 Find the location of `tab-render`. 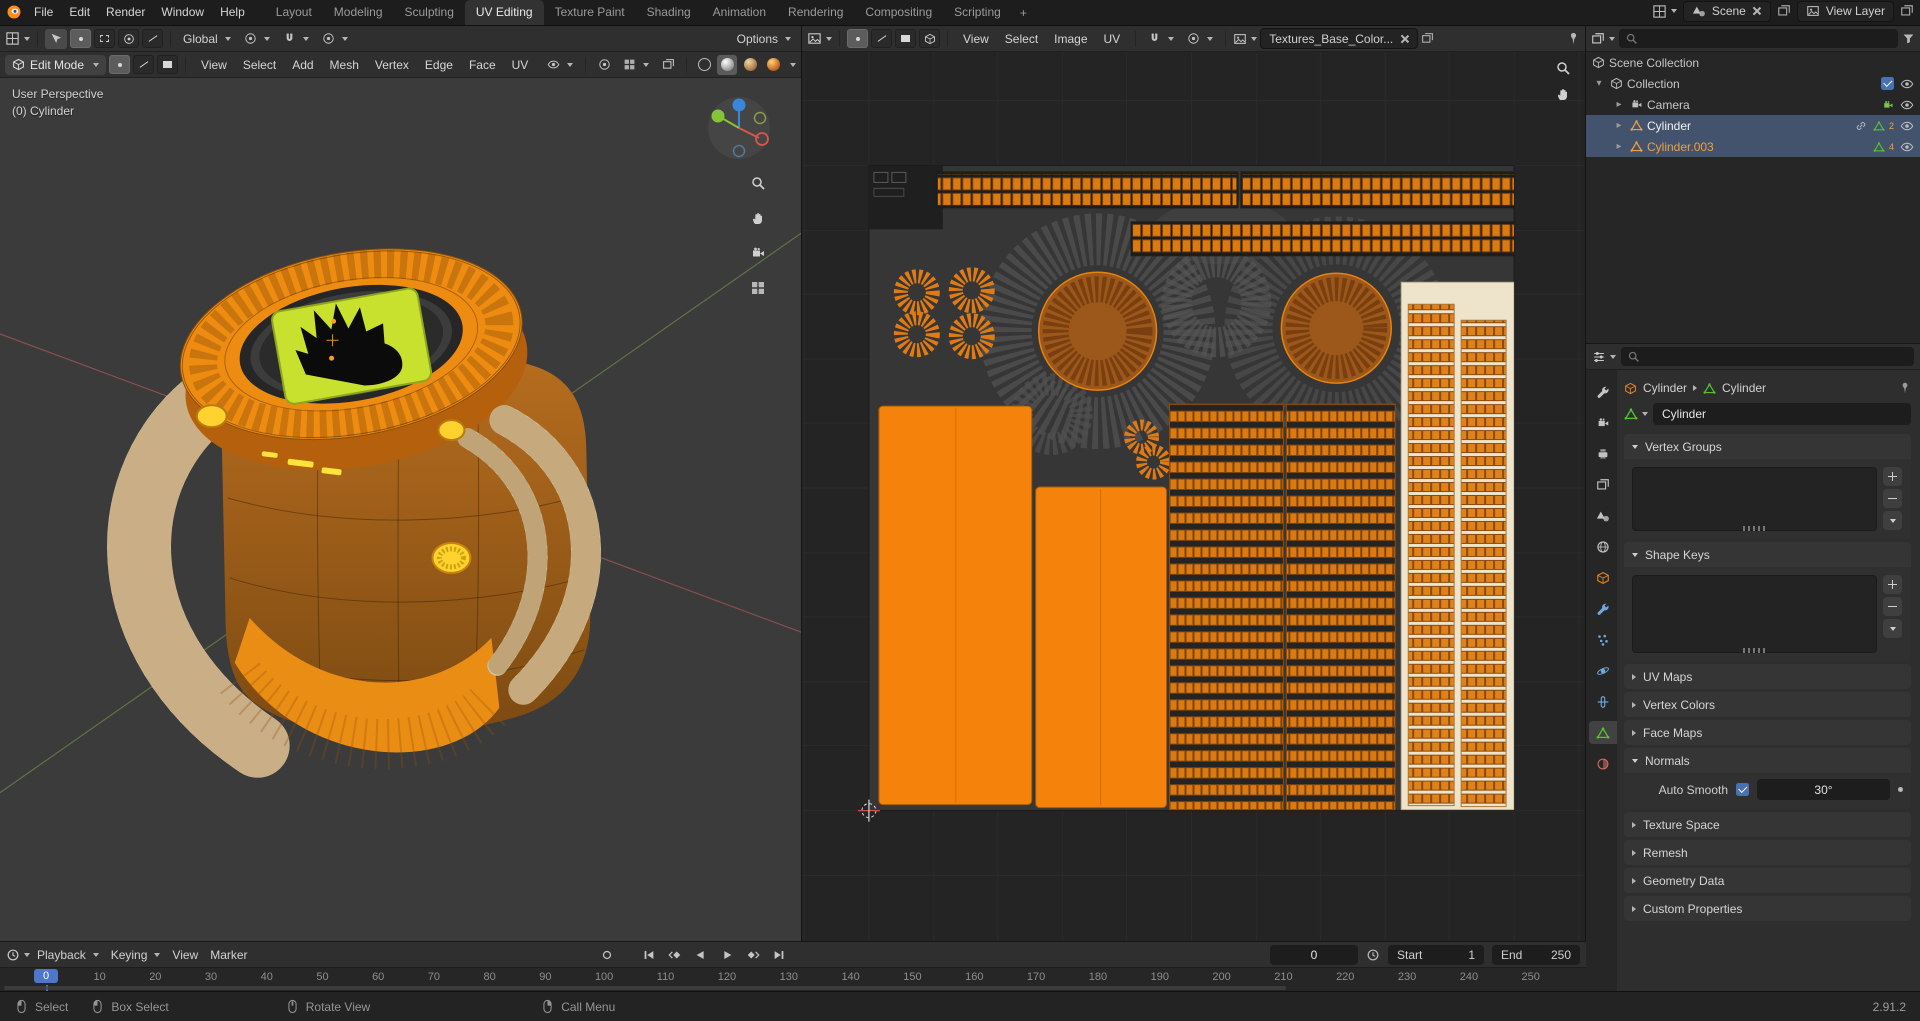

tab-render is located at coordinates (1603, 422).